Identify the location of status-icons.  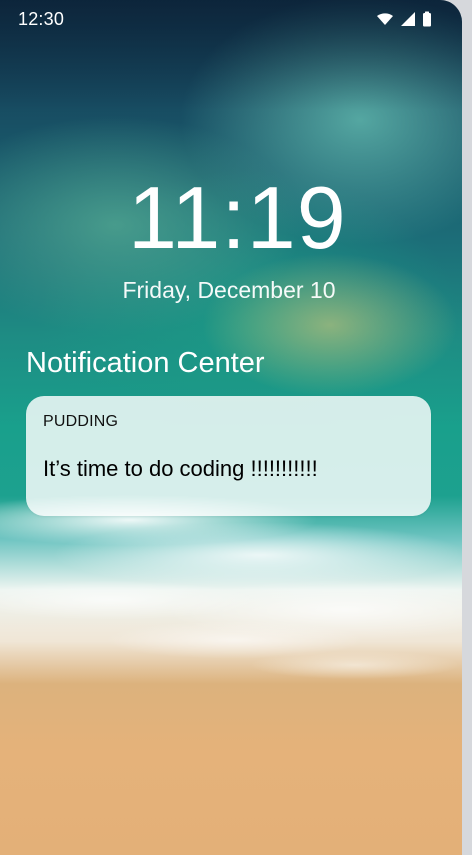
(404, 19).